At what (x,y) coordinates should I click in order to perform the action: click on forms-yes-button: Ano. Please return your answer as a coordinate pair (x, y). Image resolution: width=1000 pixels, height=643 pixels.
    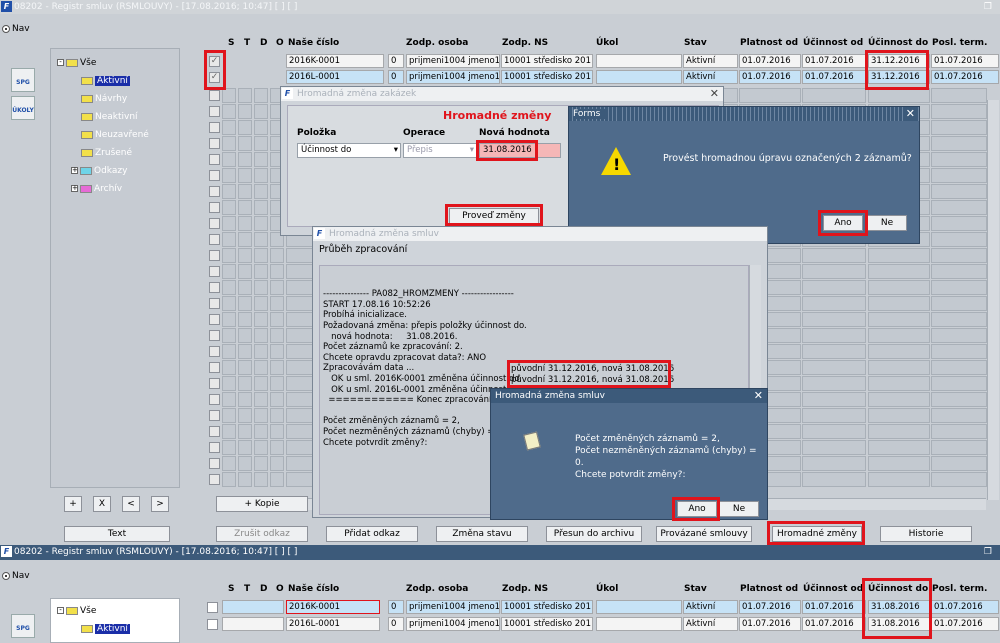
    Looking at the image, I should click on (843, 223).